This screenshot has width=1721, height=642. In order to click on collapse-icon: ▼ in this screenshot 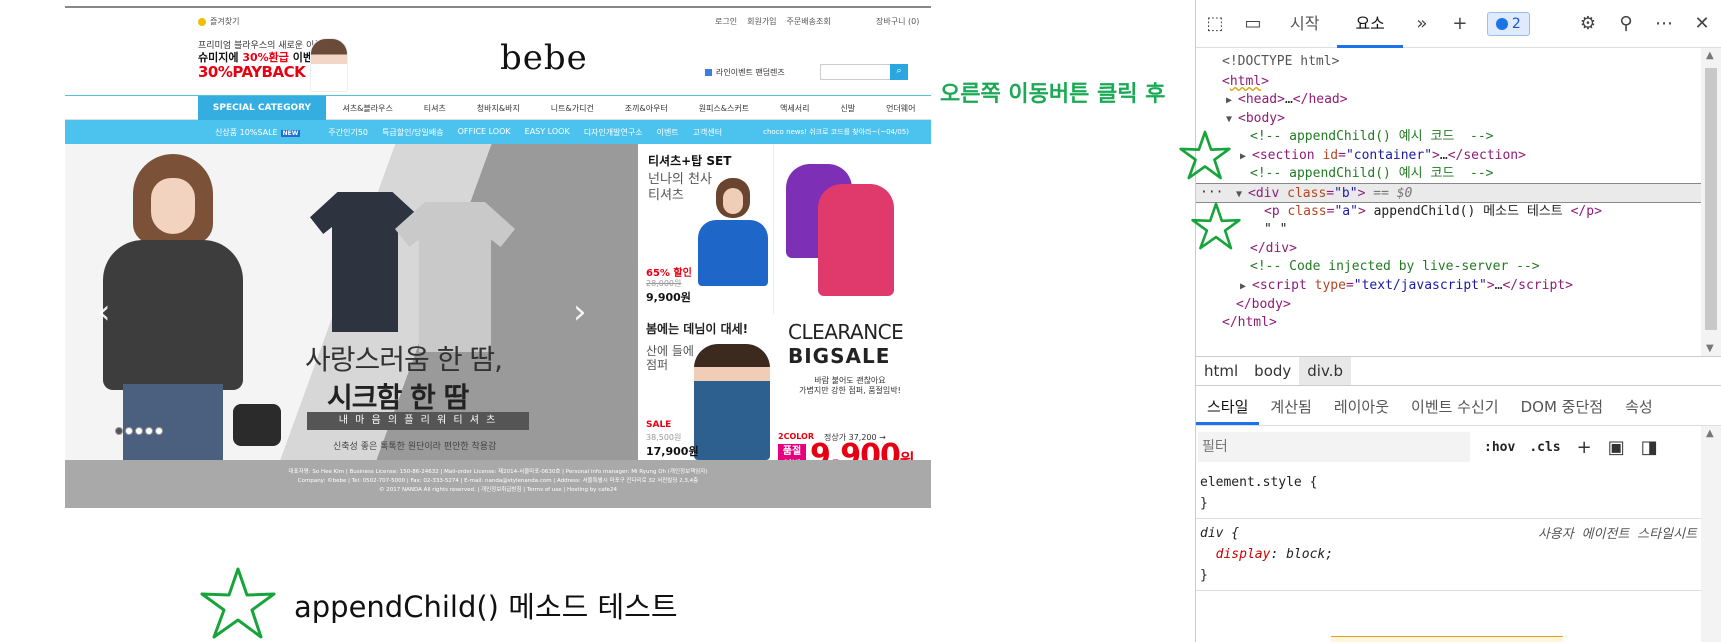, I will do `click(1232, 120)`.